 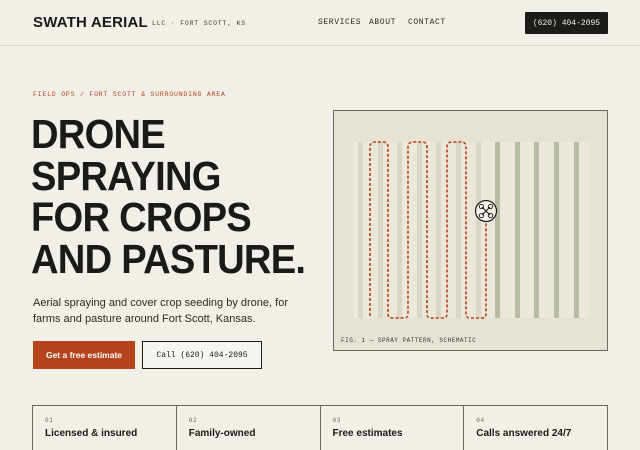 I want to click on feature-label: Family-owned, so click(x=222, y=433).